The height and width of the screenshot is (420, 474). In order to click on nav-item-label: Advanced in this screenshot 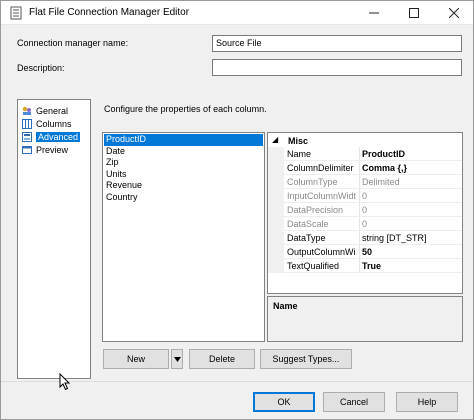, I will do `click(58, 136)`.